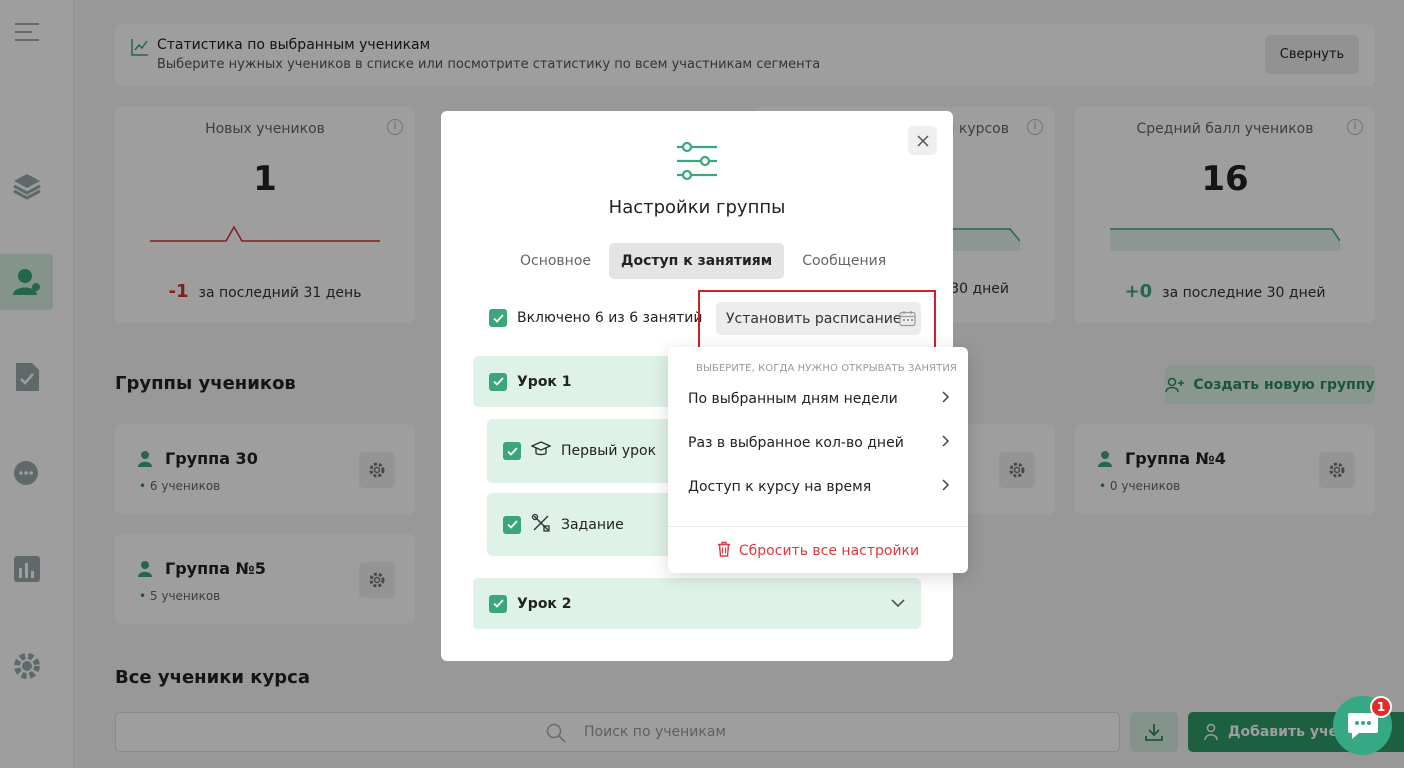  Describe the element at coordinates (1381, 707) in the screenshot. I see `notification-badge: 1` at that location.